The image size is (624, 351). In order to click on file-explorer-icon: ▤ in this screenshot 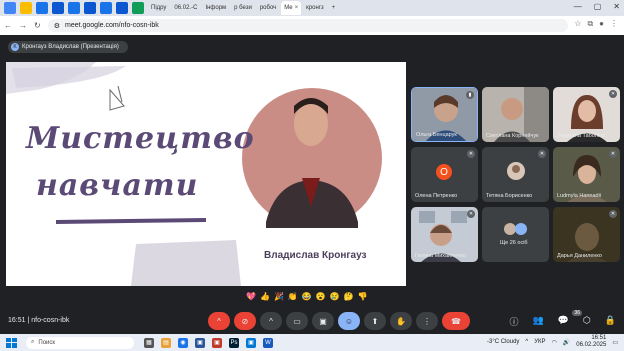, I will do `click(166, 342)`.